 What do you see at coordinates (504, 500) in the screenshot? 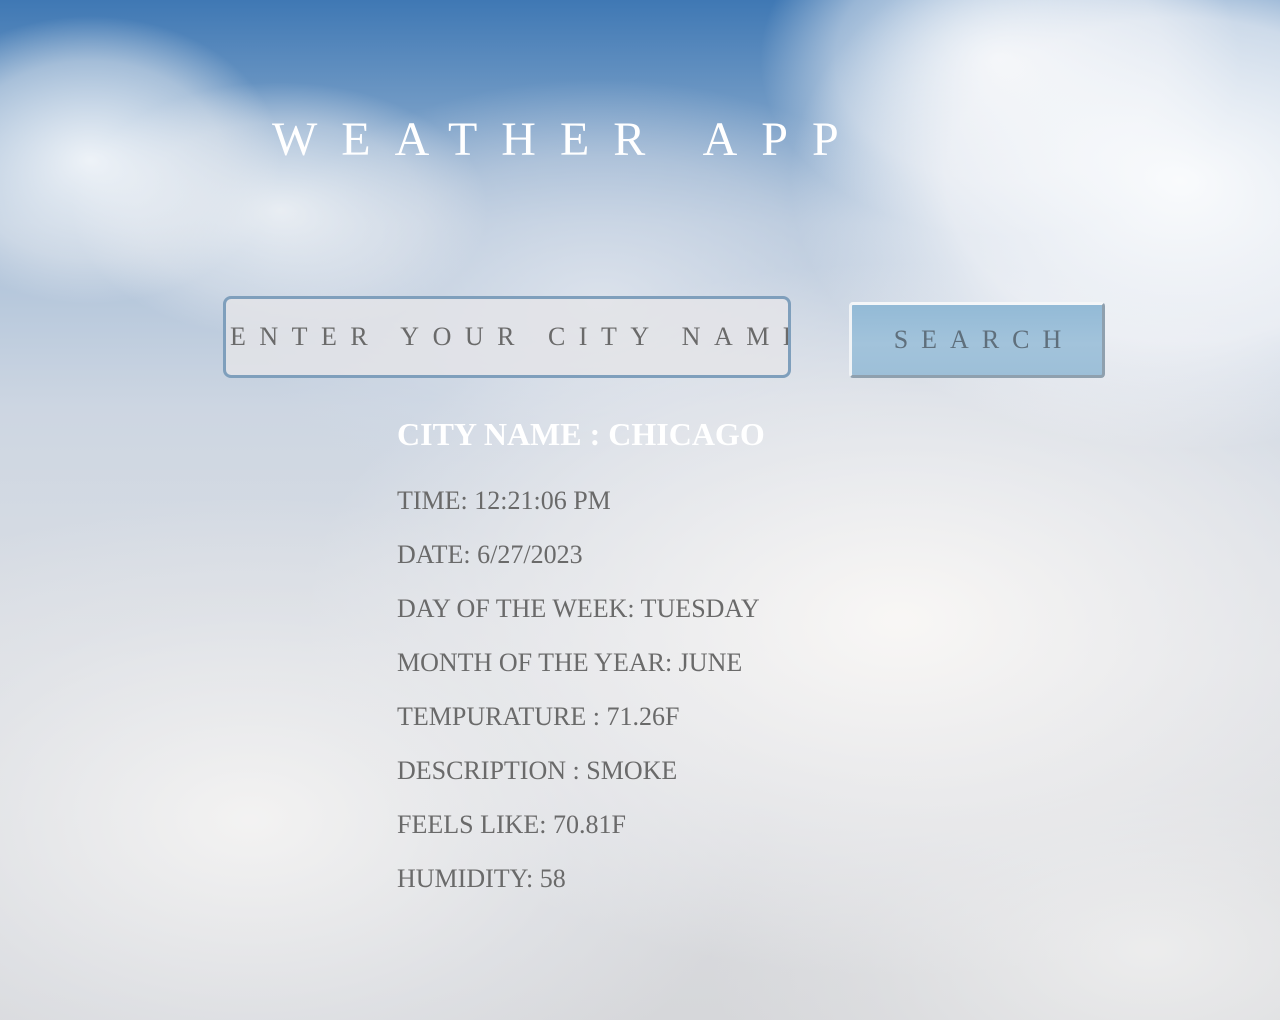
I see `time-value: TIME: 12:21:06 PM` at bounding box center [504, 500].